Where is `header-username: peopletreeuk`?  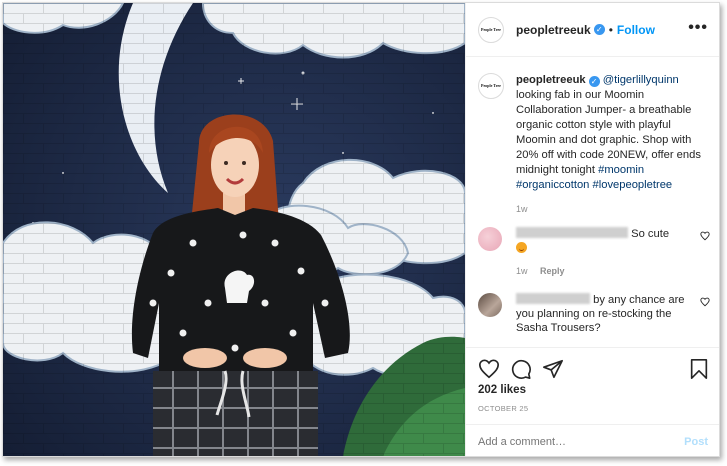
header-username: peopletreeuk is located at coordinates (553, 30).